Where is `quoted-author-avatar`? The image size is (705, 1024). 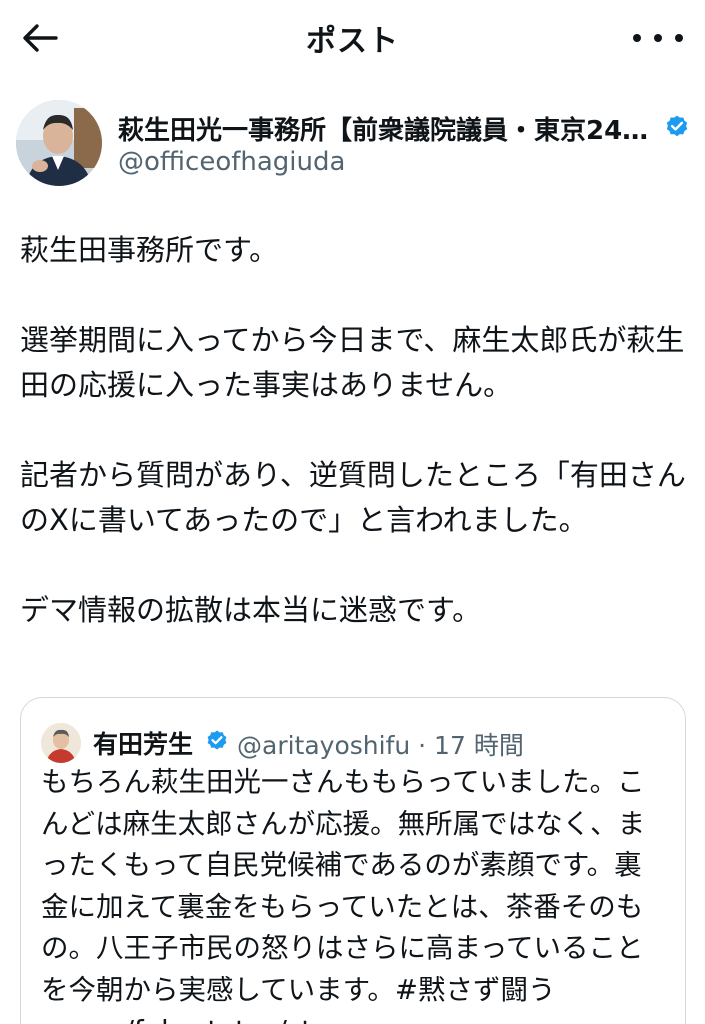 quoted-author-avatar is located at coordinates (61, 743).